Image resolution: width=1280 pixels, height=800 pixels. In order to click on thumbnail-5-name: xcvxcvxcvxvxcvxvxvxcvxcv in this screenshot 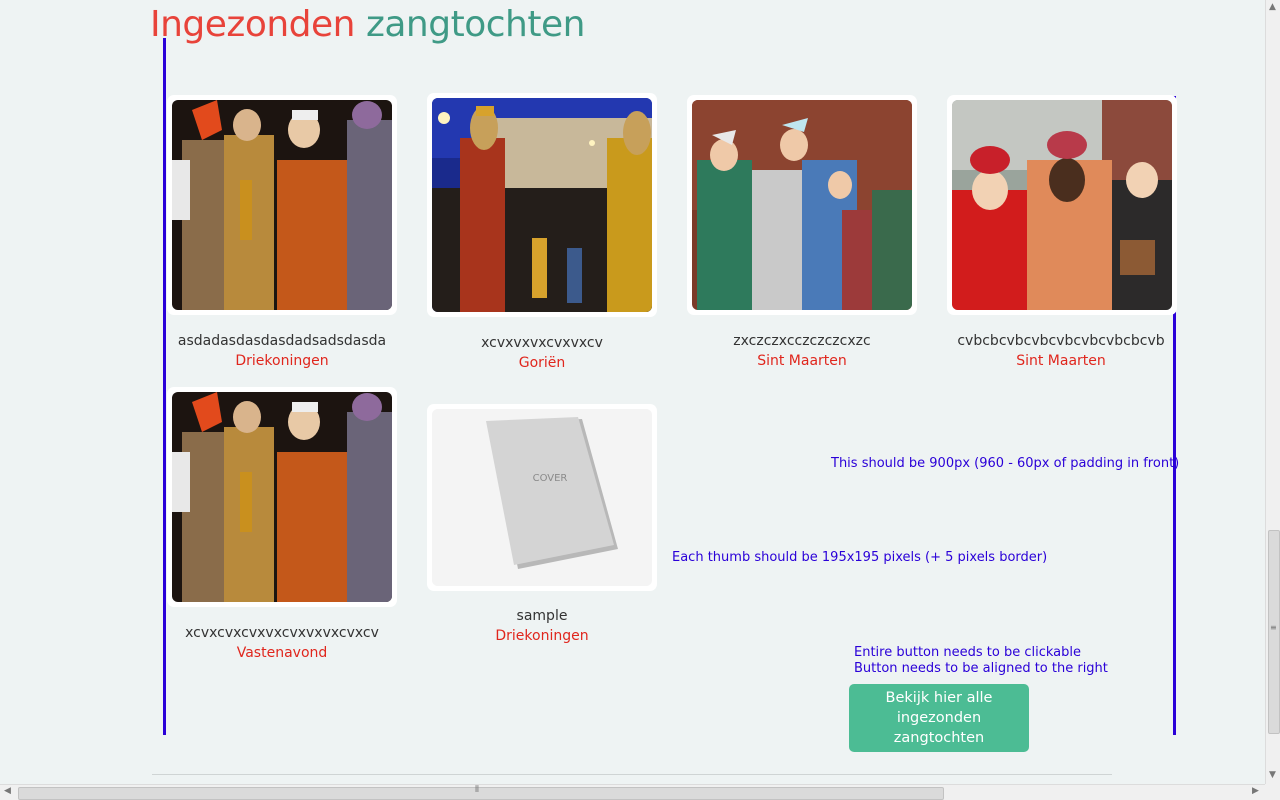, I will do `click(282, 633)`.